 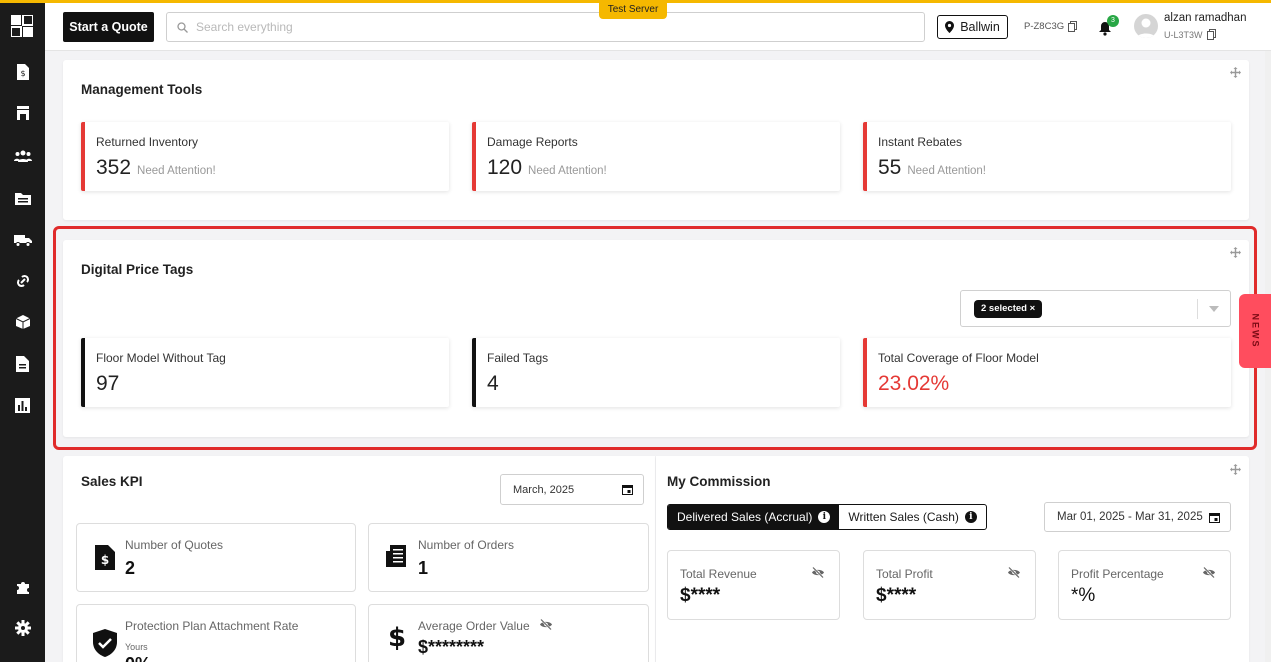 I want to click on user-name: alzan ramadhan, so click(x=1205, y=18).